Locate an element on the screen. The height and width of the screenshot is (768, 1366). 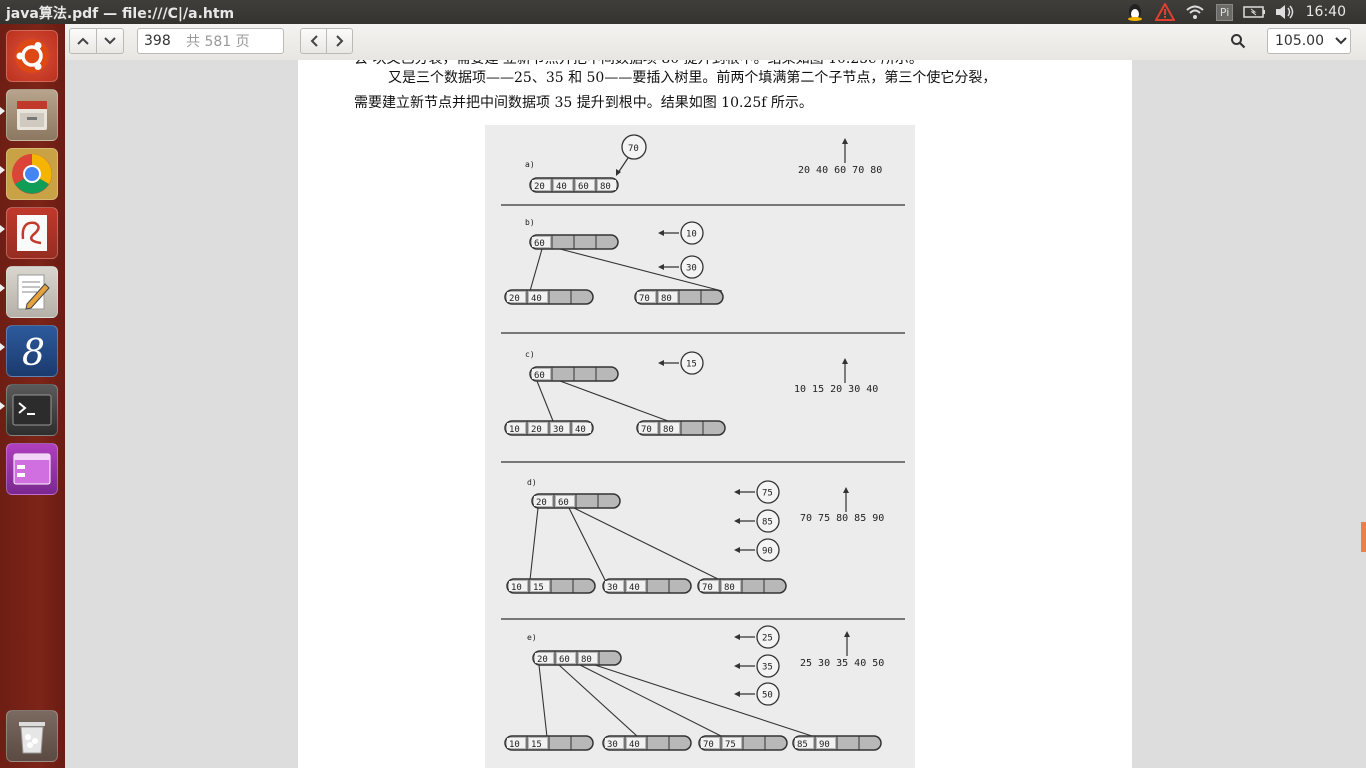
split-sequence: 10 15 20 30 40 is located at coordinates (836, 389).